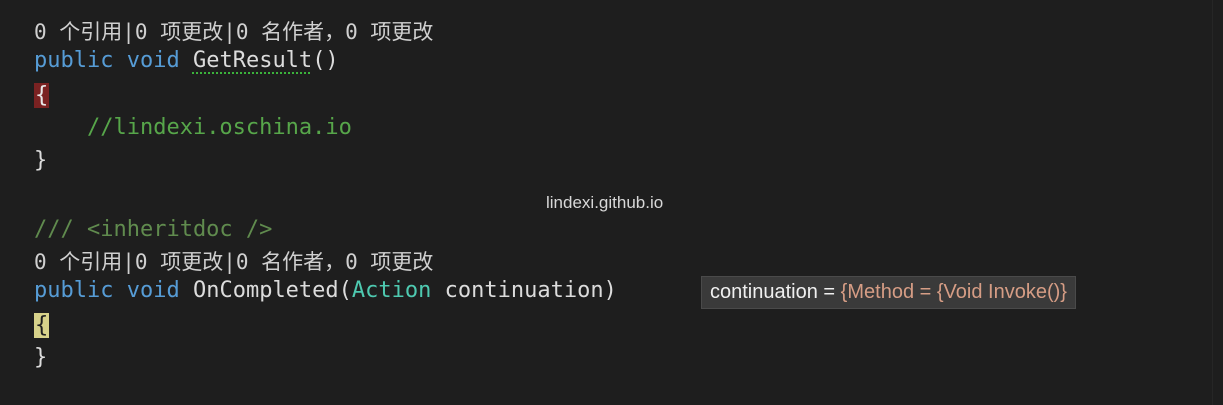  Describe the element at coordinates (391, 290) in the screenshot. I see `param-type-action: Action` at that location.